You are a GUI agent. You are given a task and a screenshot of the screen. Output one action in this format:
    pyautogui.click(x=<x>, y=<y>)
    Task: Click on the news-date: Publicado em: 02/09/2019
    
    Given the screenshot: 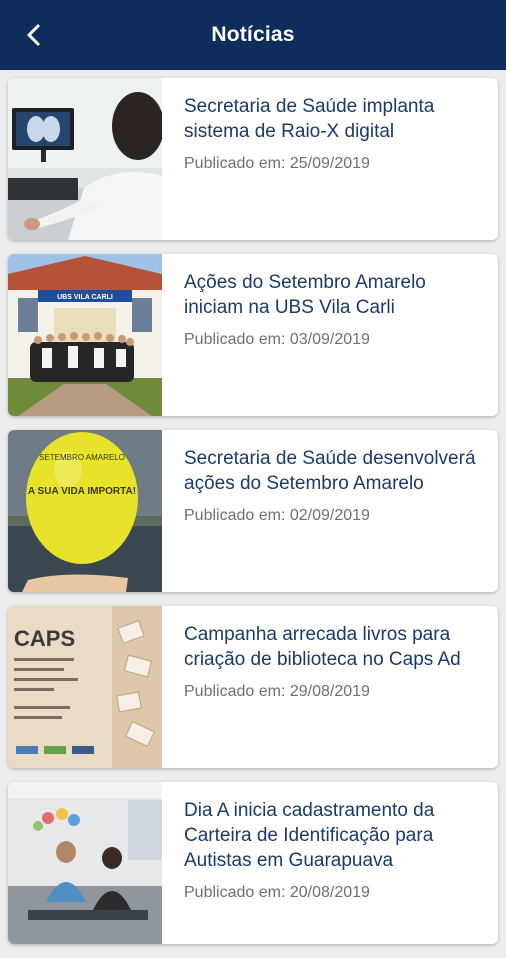 What is the action you would take?
    pyautogui.click(x=277, y=515)
    